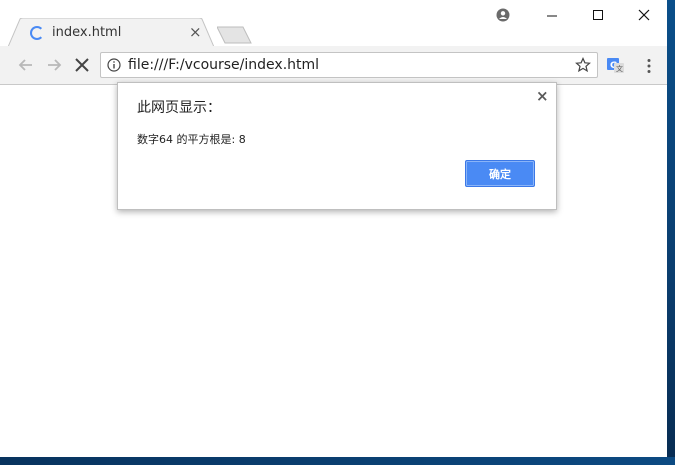  Describe the element at coordinates (191, 139) in the screenshot. I see `dialog-message: 数字64 的平方根是: 8` at that location.